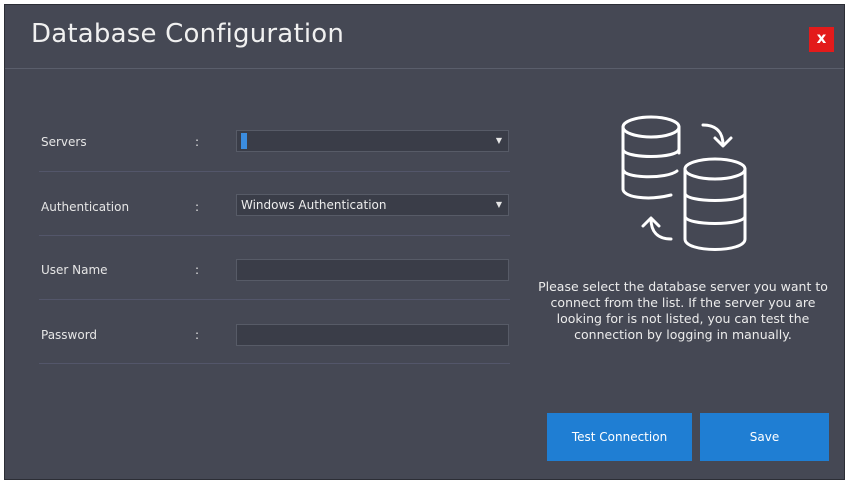 Image resolution: width=850 pixels, height=484 pixels. Describe the element at coordinates (197, 335) in the screenshot. I see `password-colon: :` at that location.